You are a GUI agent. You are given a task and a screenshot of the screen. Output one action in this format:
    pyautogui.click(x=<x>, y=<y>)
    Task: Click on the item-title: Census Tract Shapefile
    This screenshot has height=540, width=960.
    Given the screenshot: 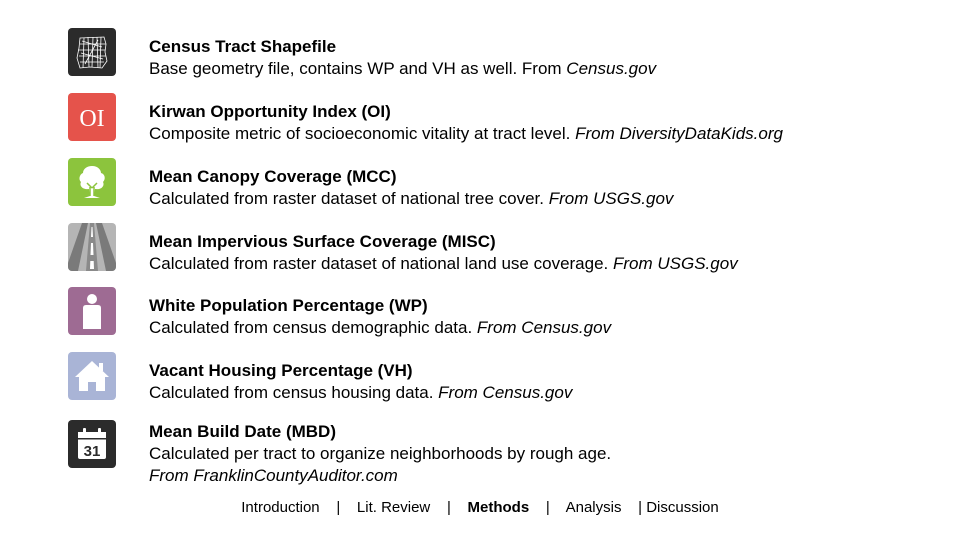 What is the action you would take?
    pyautogui.click(x=243, y=46)
    